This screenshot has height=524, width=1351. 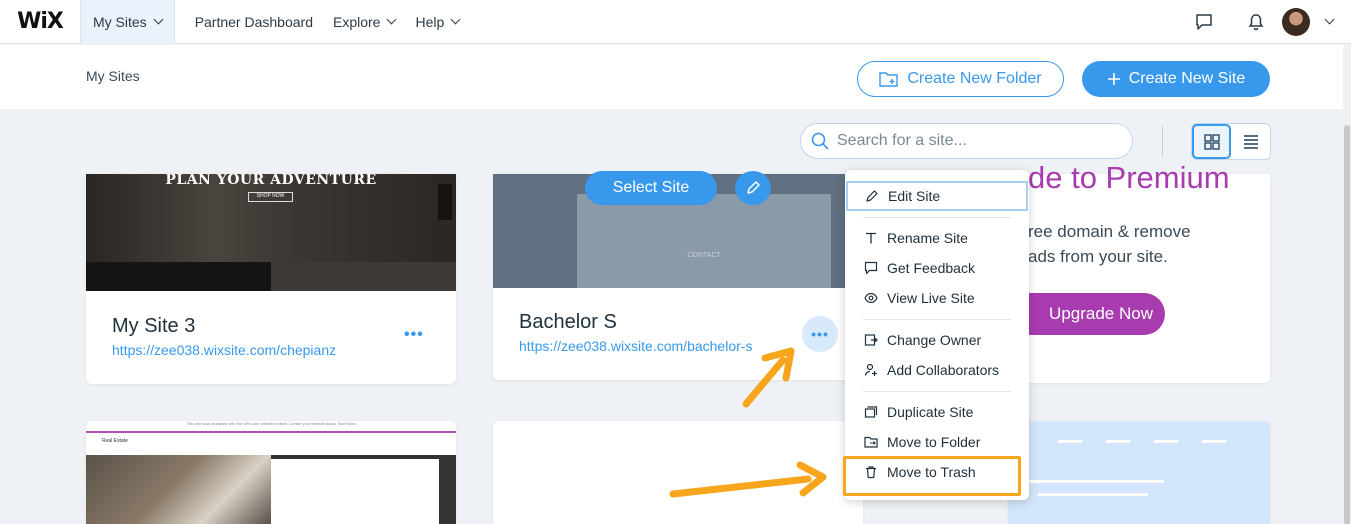 What do you see at coordinates (768, 377) in the screenshot?
I see `arrow-to-menu-button` at bounding box center [768, 377].